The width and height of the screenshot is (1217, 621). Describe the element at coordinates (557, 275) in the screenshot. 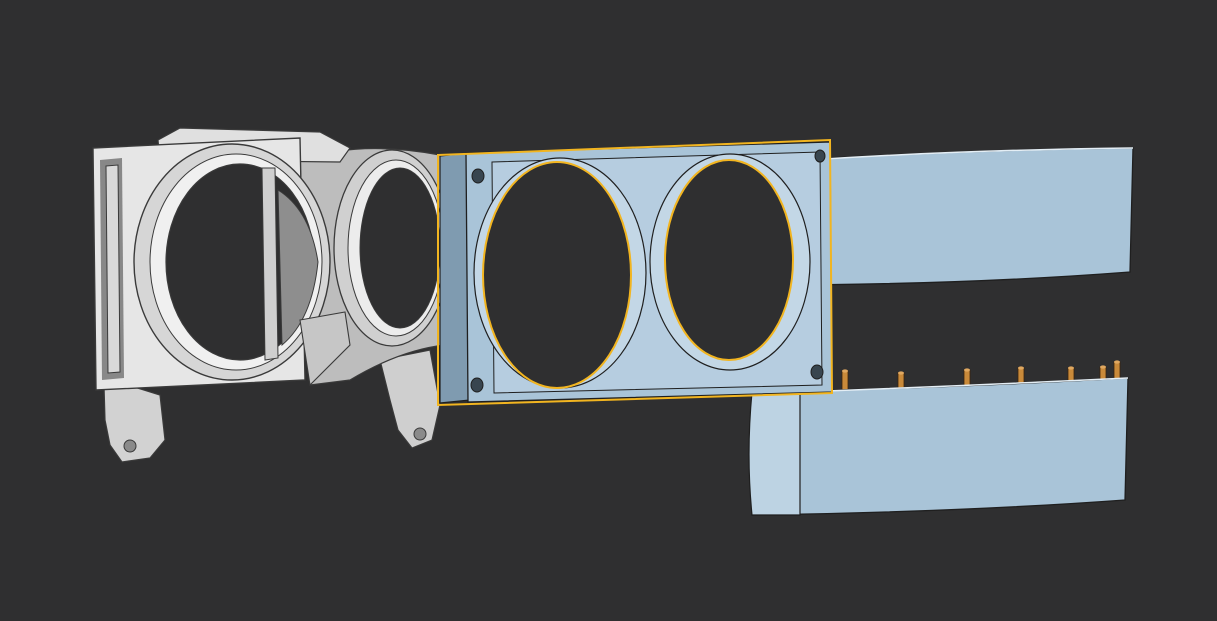

I see `frame-fan-ring-left-hole` at that location.